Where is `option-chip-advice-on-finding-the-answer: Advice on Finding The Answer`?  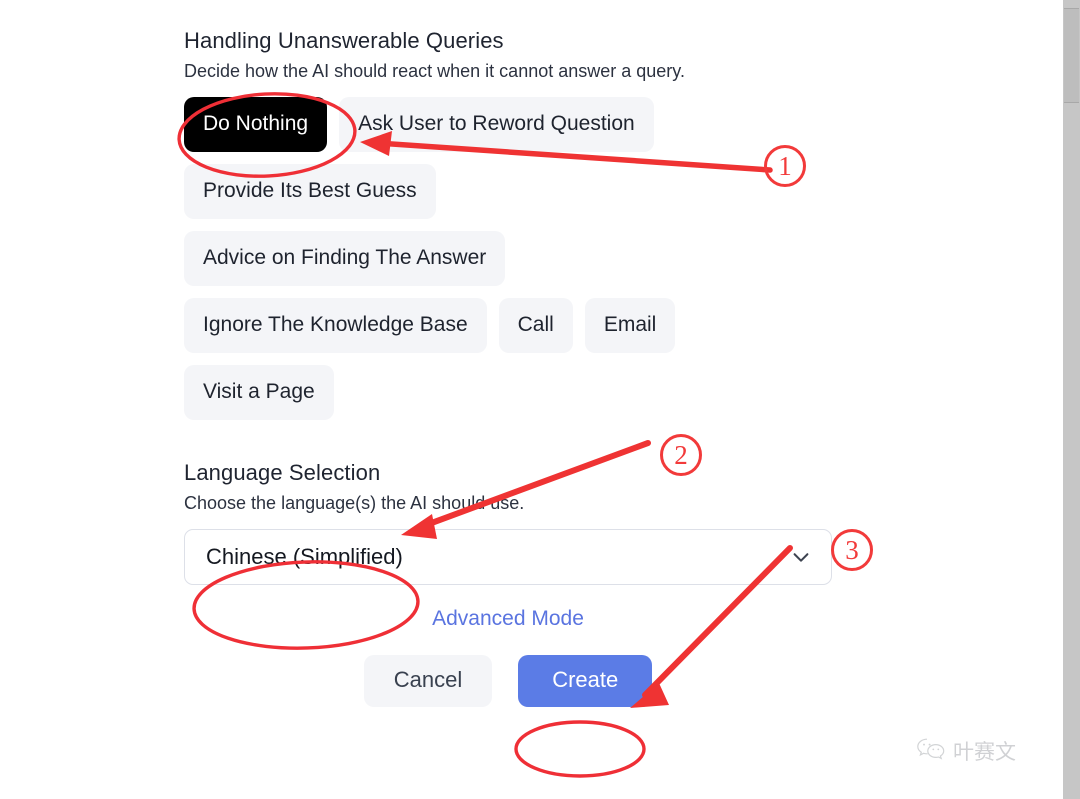
option-chip-advice-on-finding-the-answer: Advice on Finding The Answer is located at coordinates (345, 258).